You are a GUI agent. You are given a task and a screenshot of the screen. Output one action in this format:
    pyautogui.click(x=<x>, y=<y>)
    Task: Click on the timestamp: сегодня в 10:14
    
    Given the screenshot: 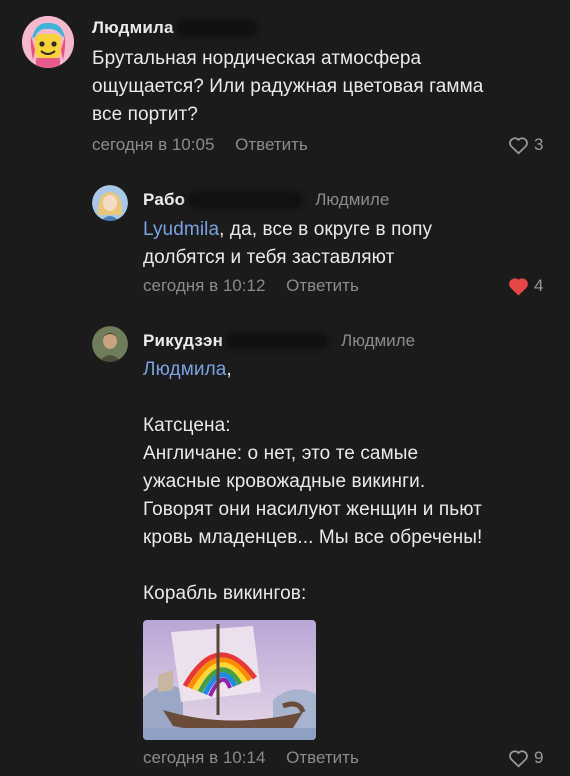 What is the action you would take?
    pyautogui.click(x=204, y=757)
    